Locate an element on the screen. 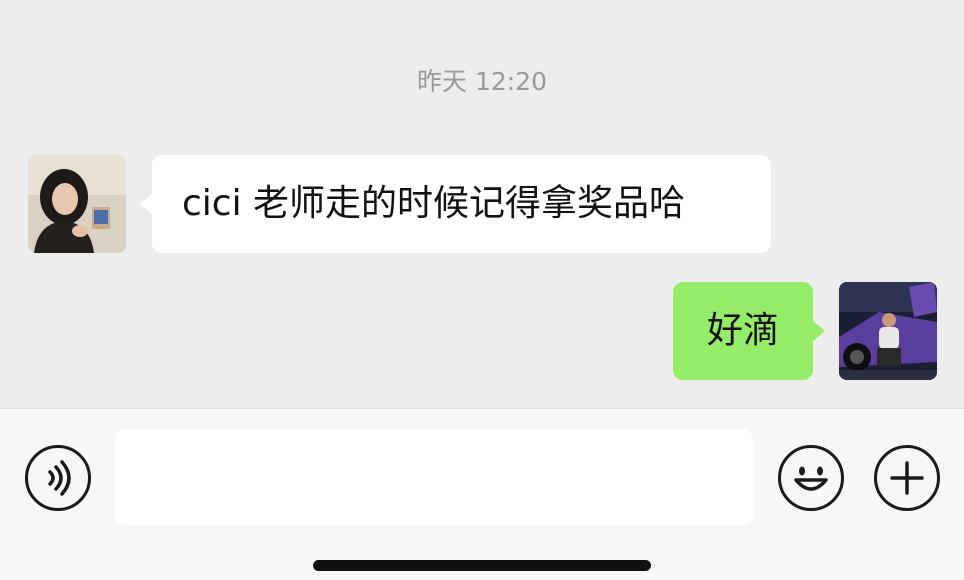 This screenshot has height=580, width=964. message-input is located at coordinates (434, 477).